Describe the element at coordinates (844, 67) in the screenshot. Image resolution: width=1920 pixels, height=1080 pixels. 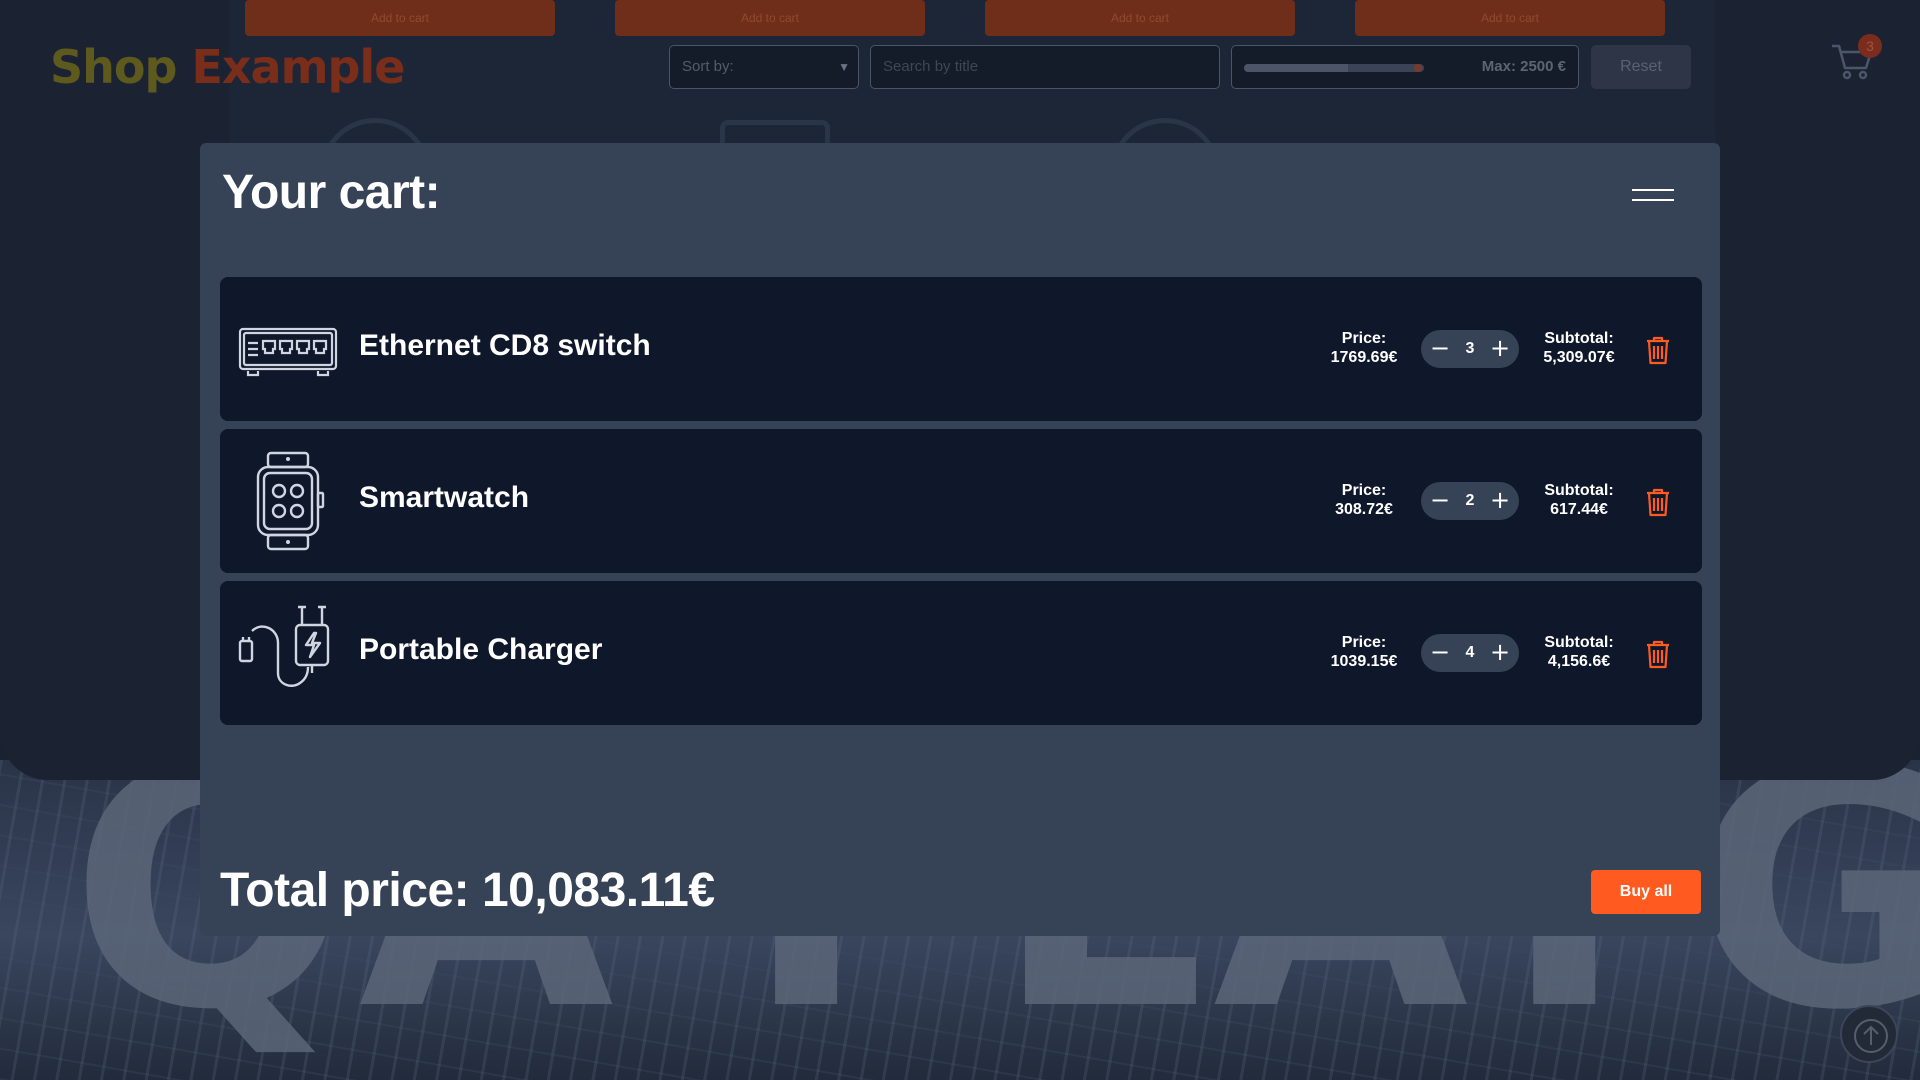
I see `chevron-down-icon: ▼` at that location.